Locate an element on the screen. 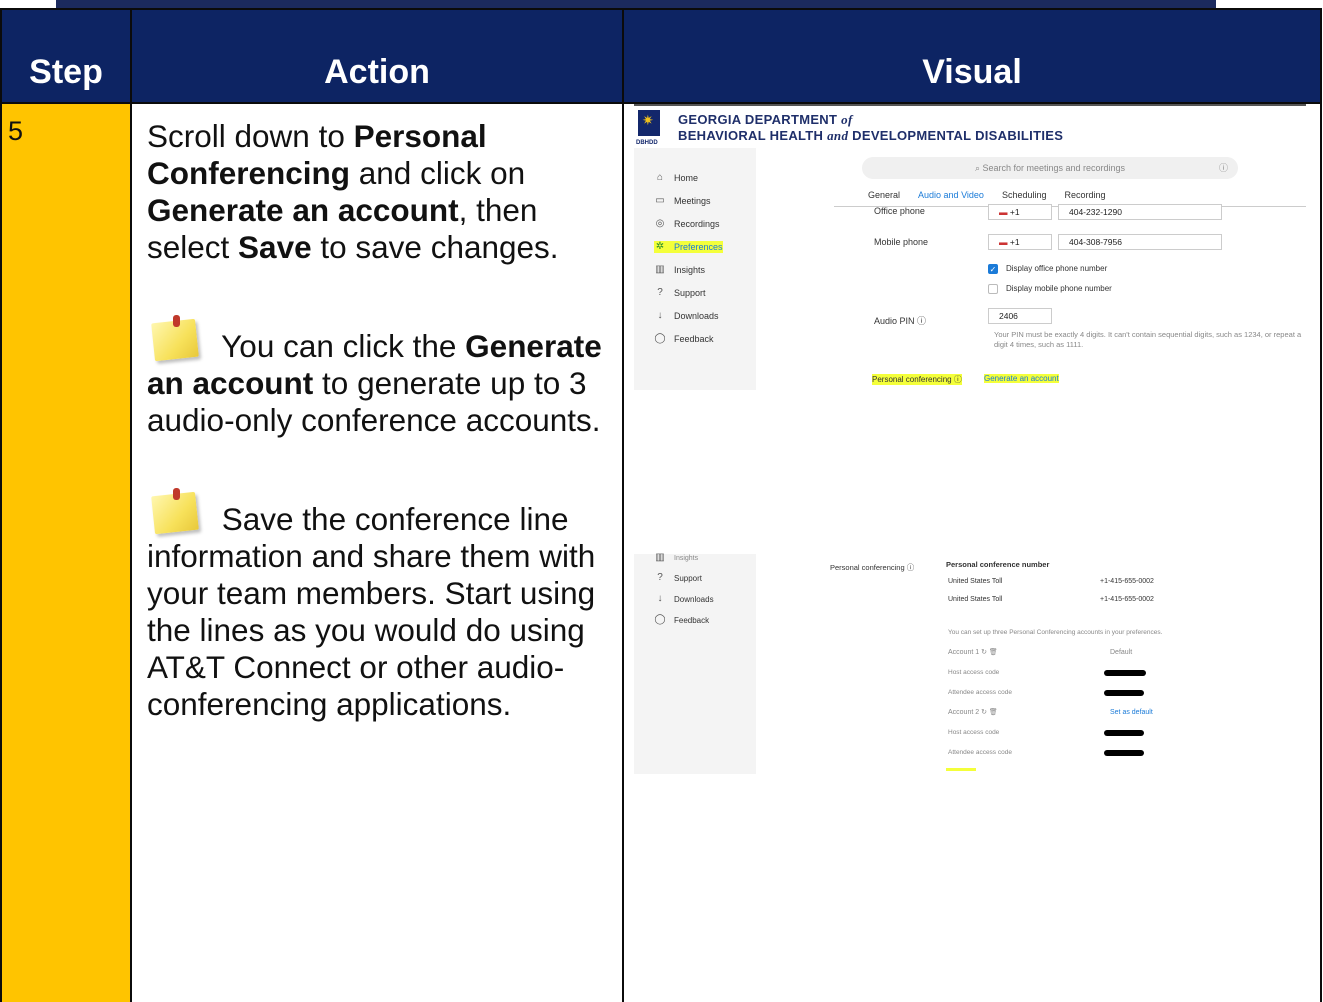 The width and height of the screenshot is (1323, 1002). audio-pin-label: Audio PIN ⓘ is located at coordinates (900, 320).